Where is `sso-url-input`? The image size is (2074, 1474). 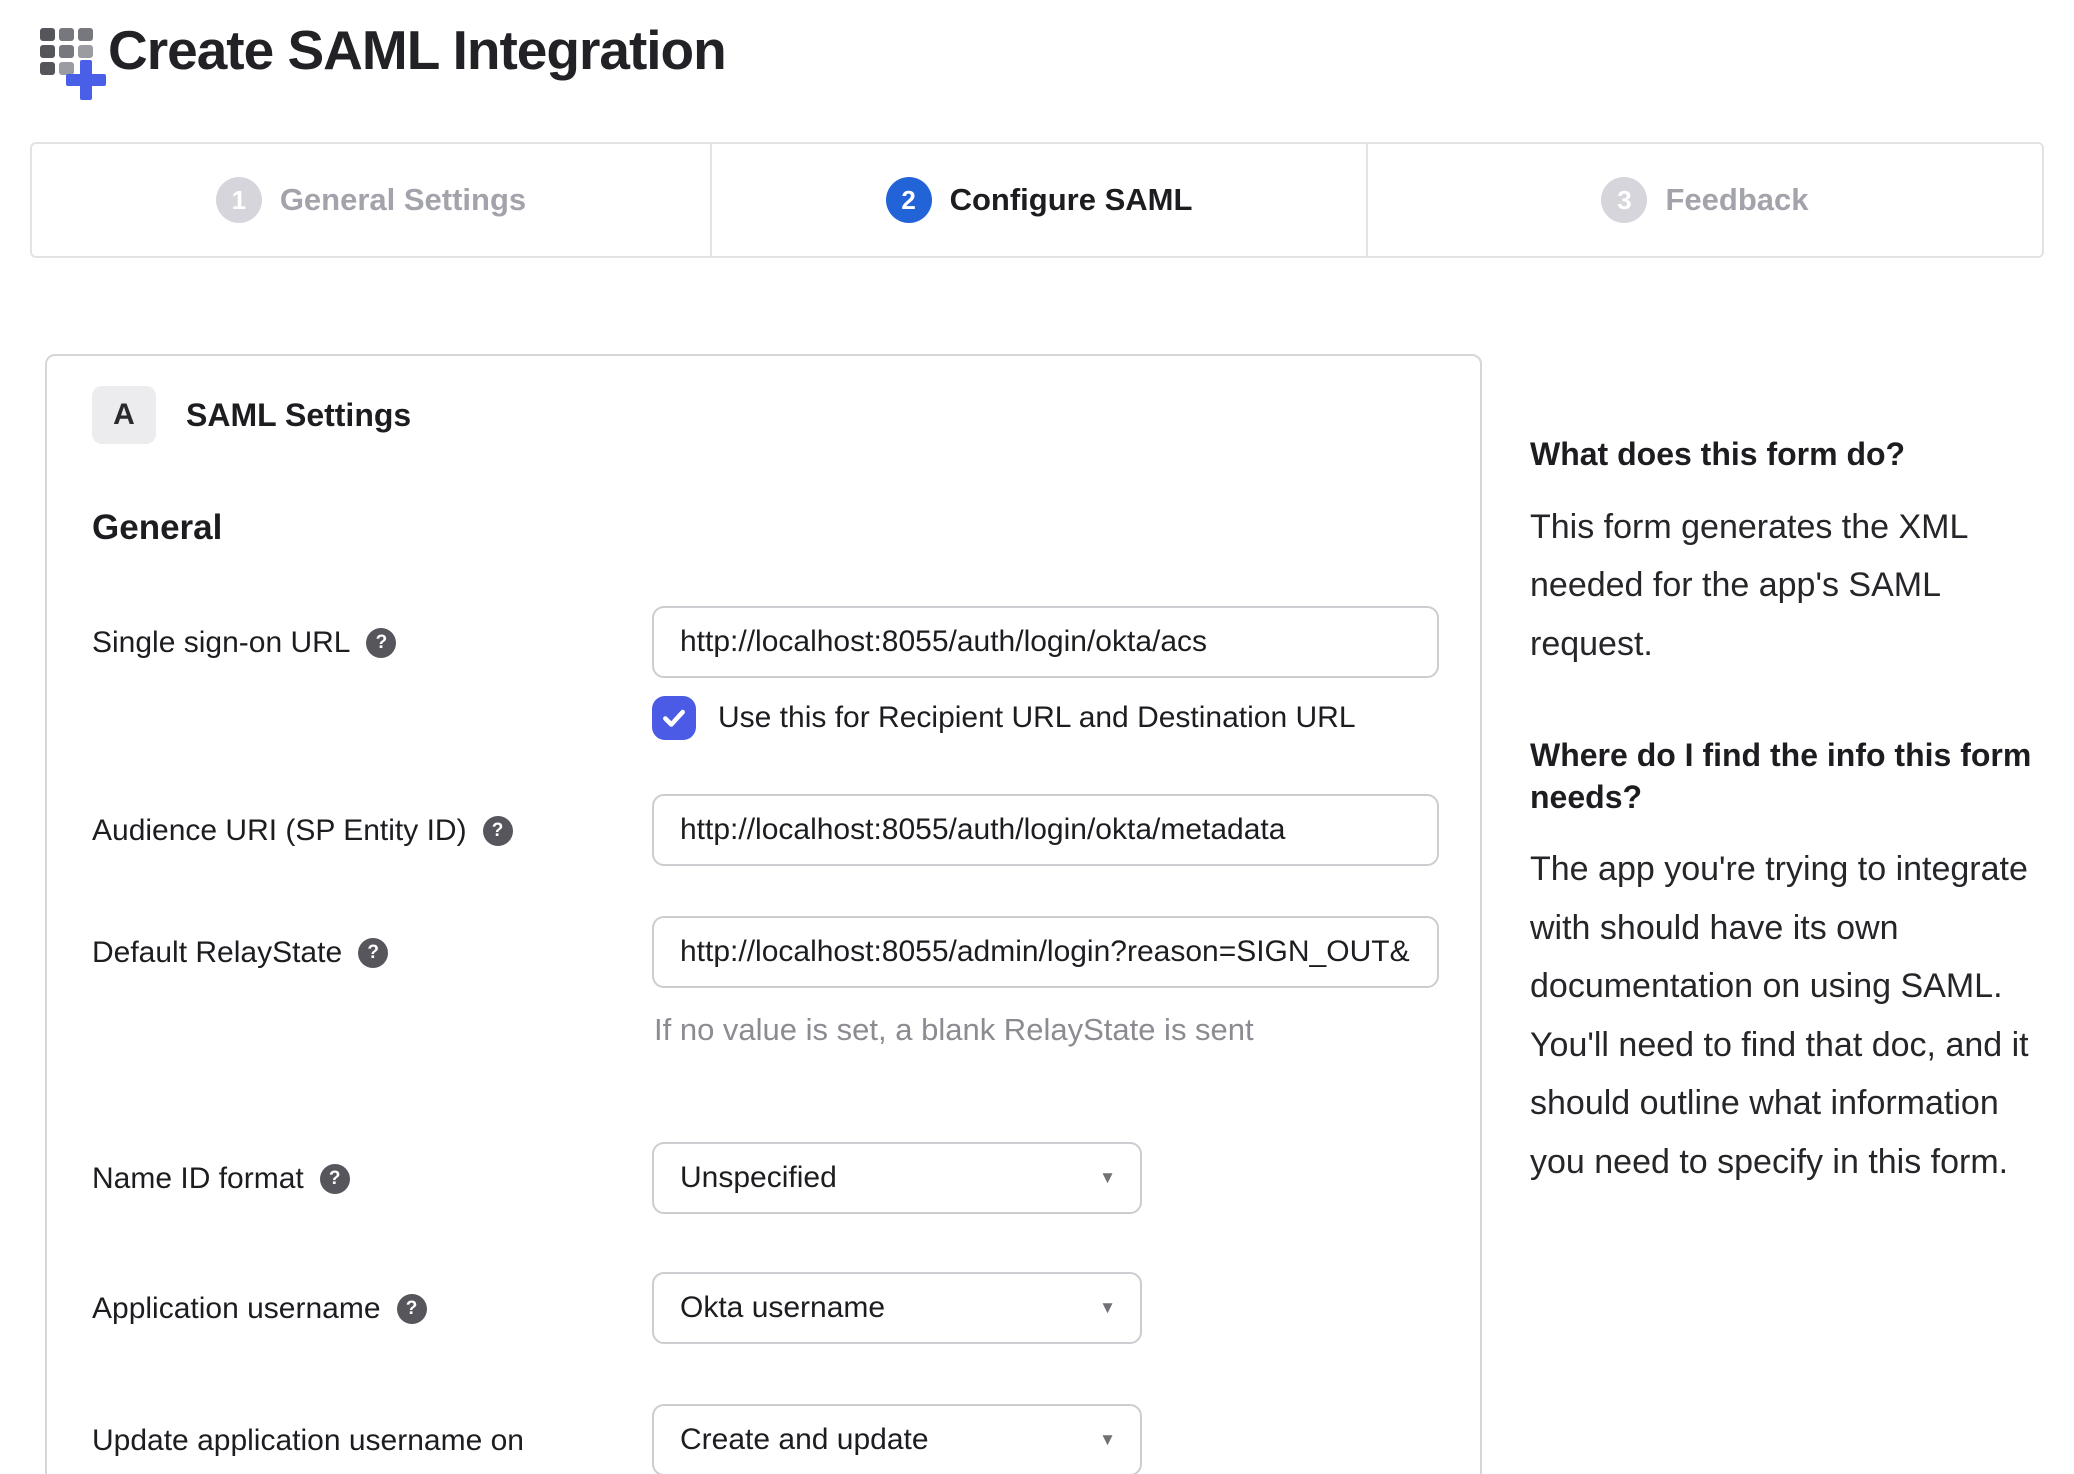
sso-url-input is located at coordinates (1045, 642).